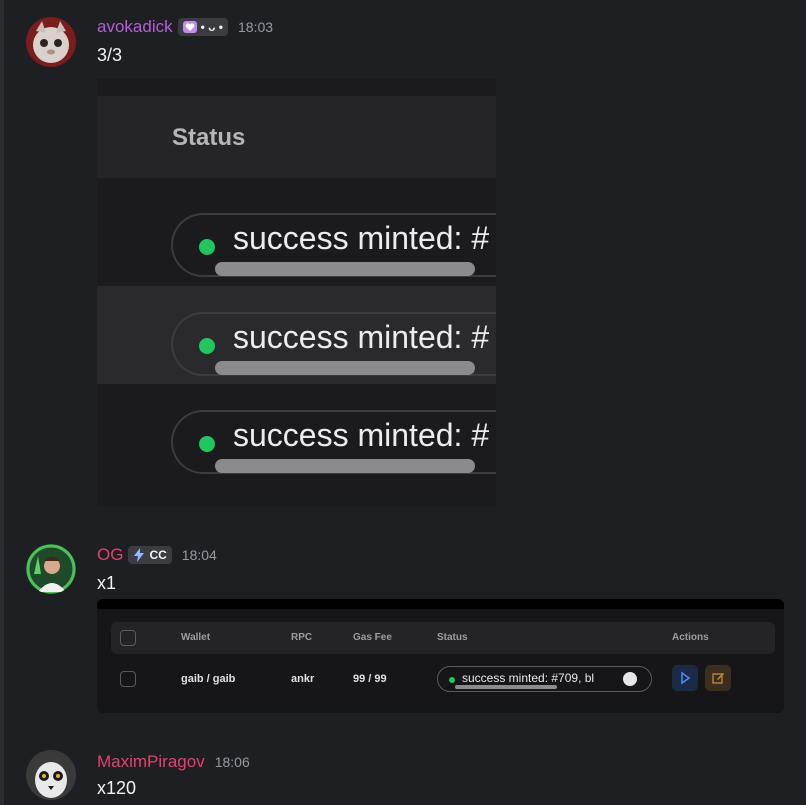  I want to click on edit-button, so click(718, 678).